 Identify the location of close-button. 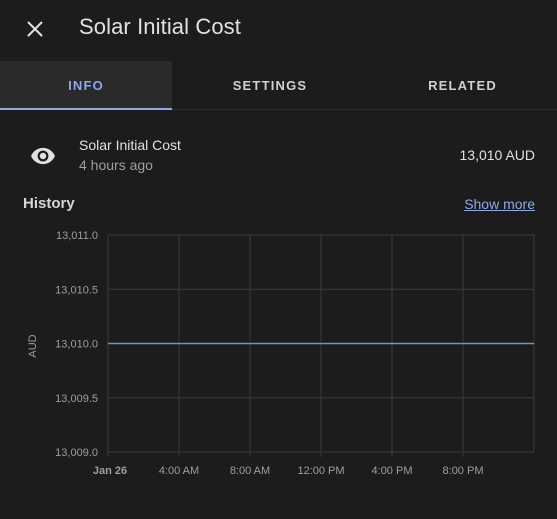
(35, 29).